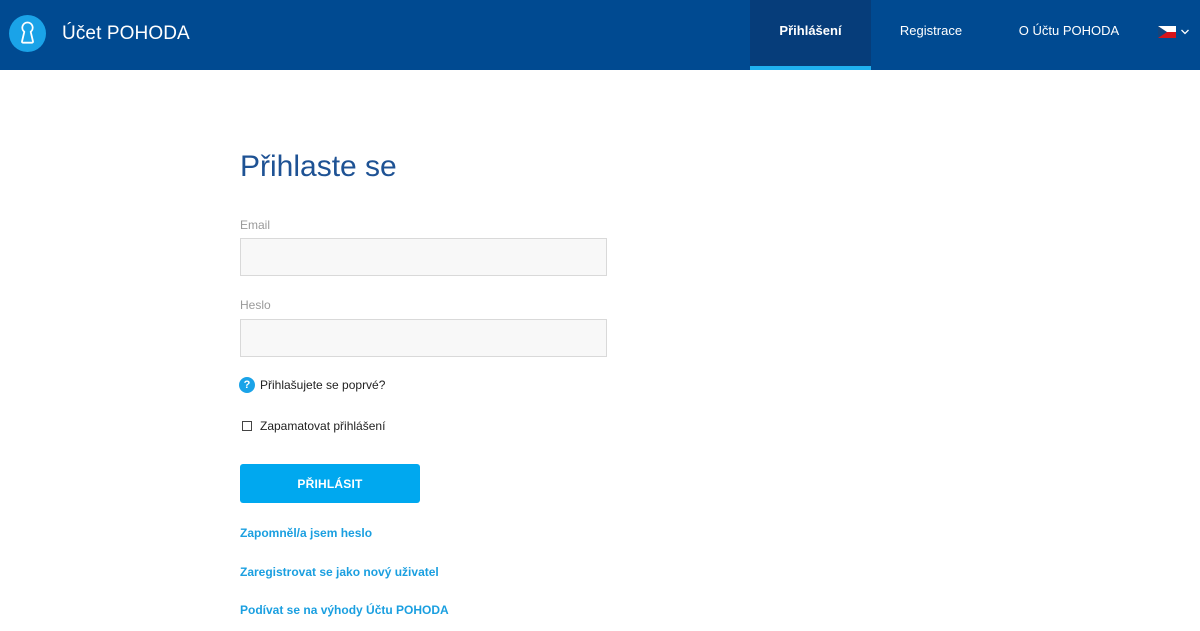 Image resolution: width=1200 pixels, height=631 pixels. Describe the element at coordinates (306, 533) in the screenshot. I see `forgot-password-link: Zapomněl/a jsem heslo` at that location.